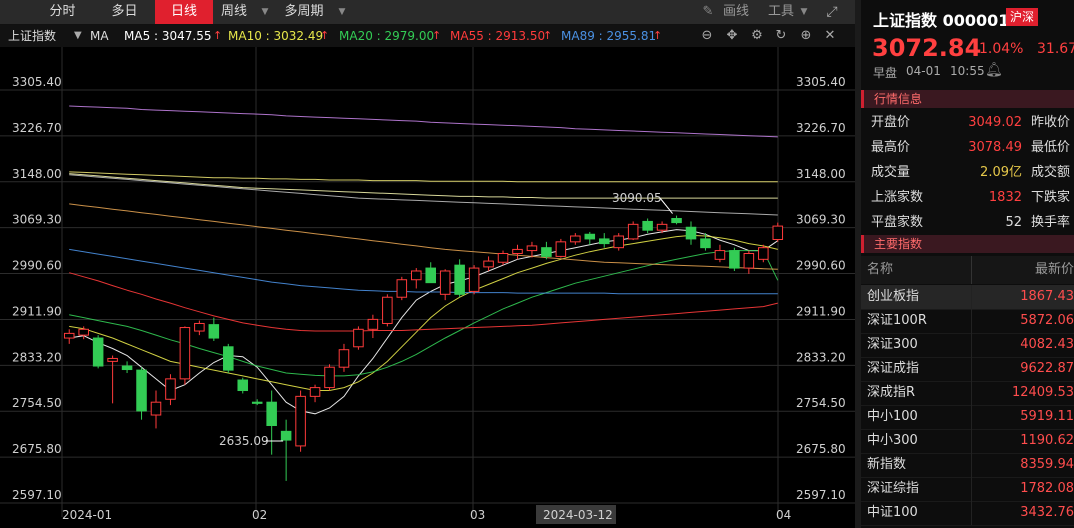  What do you see at coordinates (1051, 222) in the screenshot?
I see `info-key-2: 换手率` at bounding box center [1051, 222].